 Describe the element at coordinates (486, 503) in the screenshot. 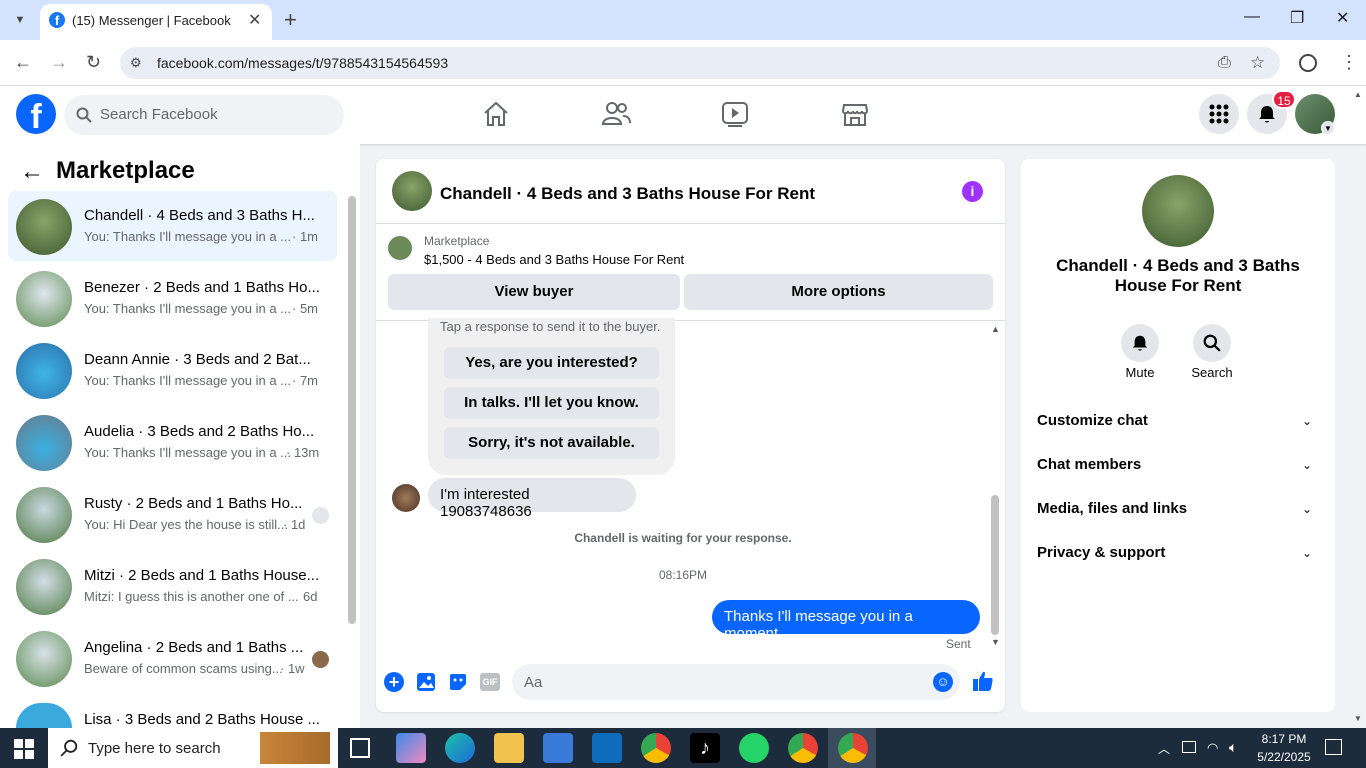

I see `incoming-message-text: I'm interested 19083748636` at that location.